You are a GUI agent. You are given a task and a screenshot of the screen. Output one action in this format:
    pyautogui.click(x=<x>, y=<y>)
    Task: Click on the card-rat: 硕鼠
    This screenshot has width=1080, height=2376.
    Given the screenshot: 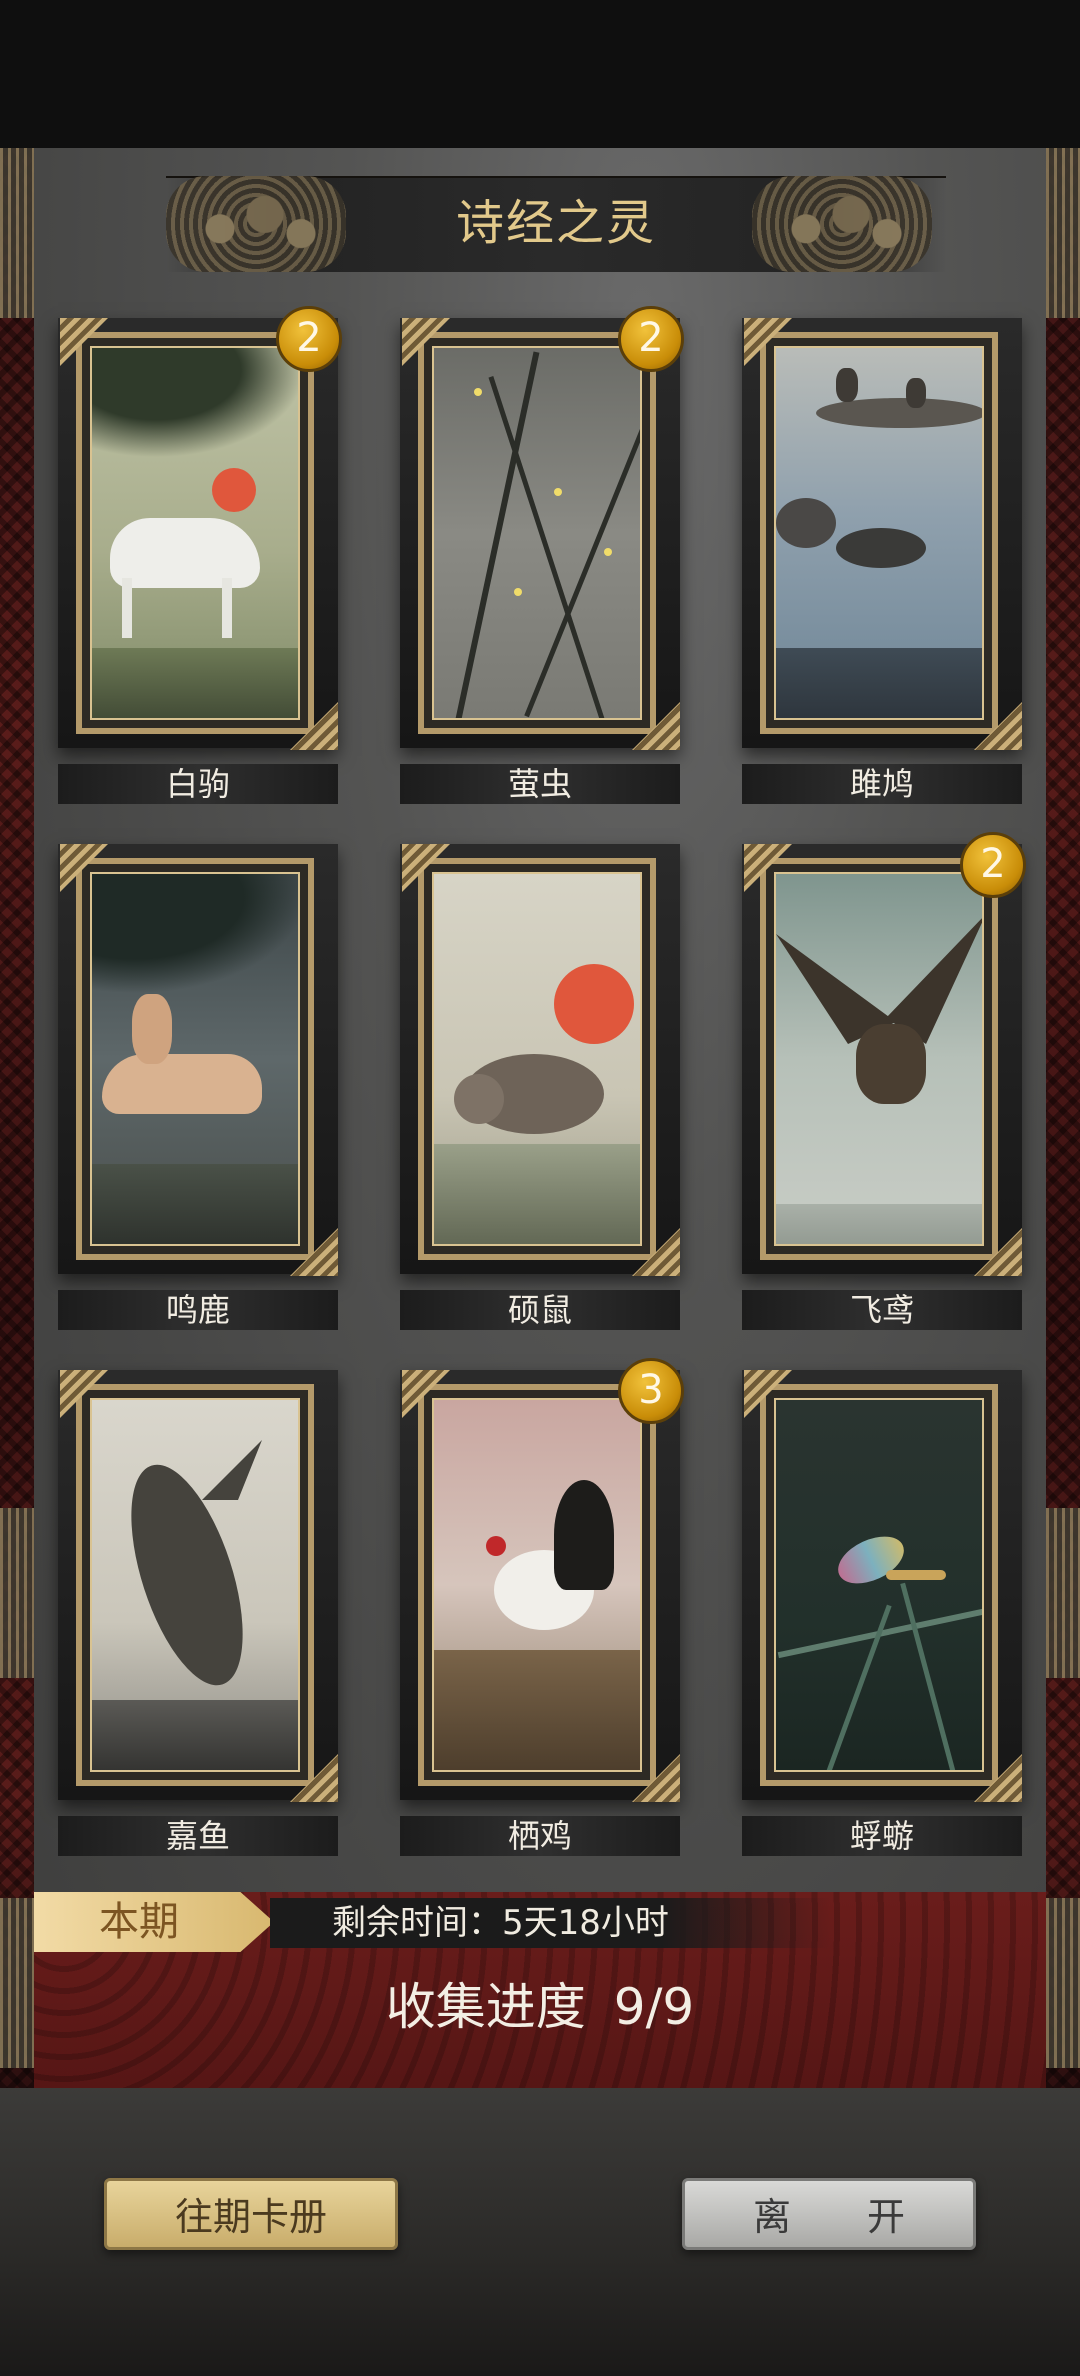 What is the action you would take?
    pyautogui.click(x=540, y=1094)
    